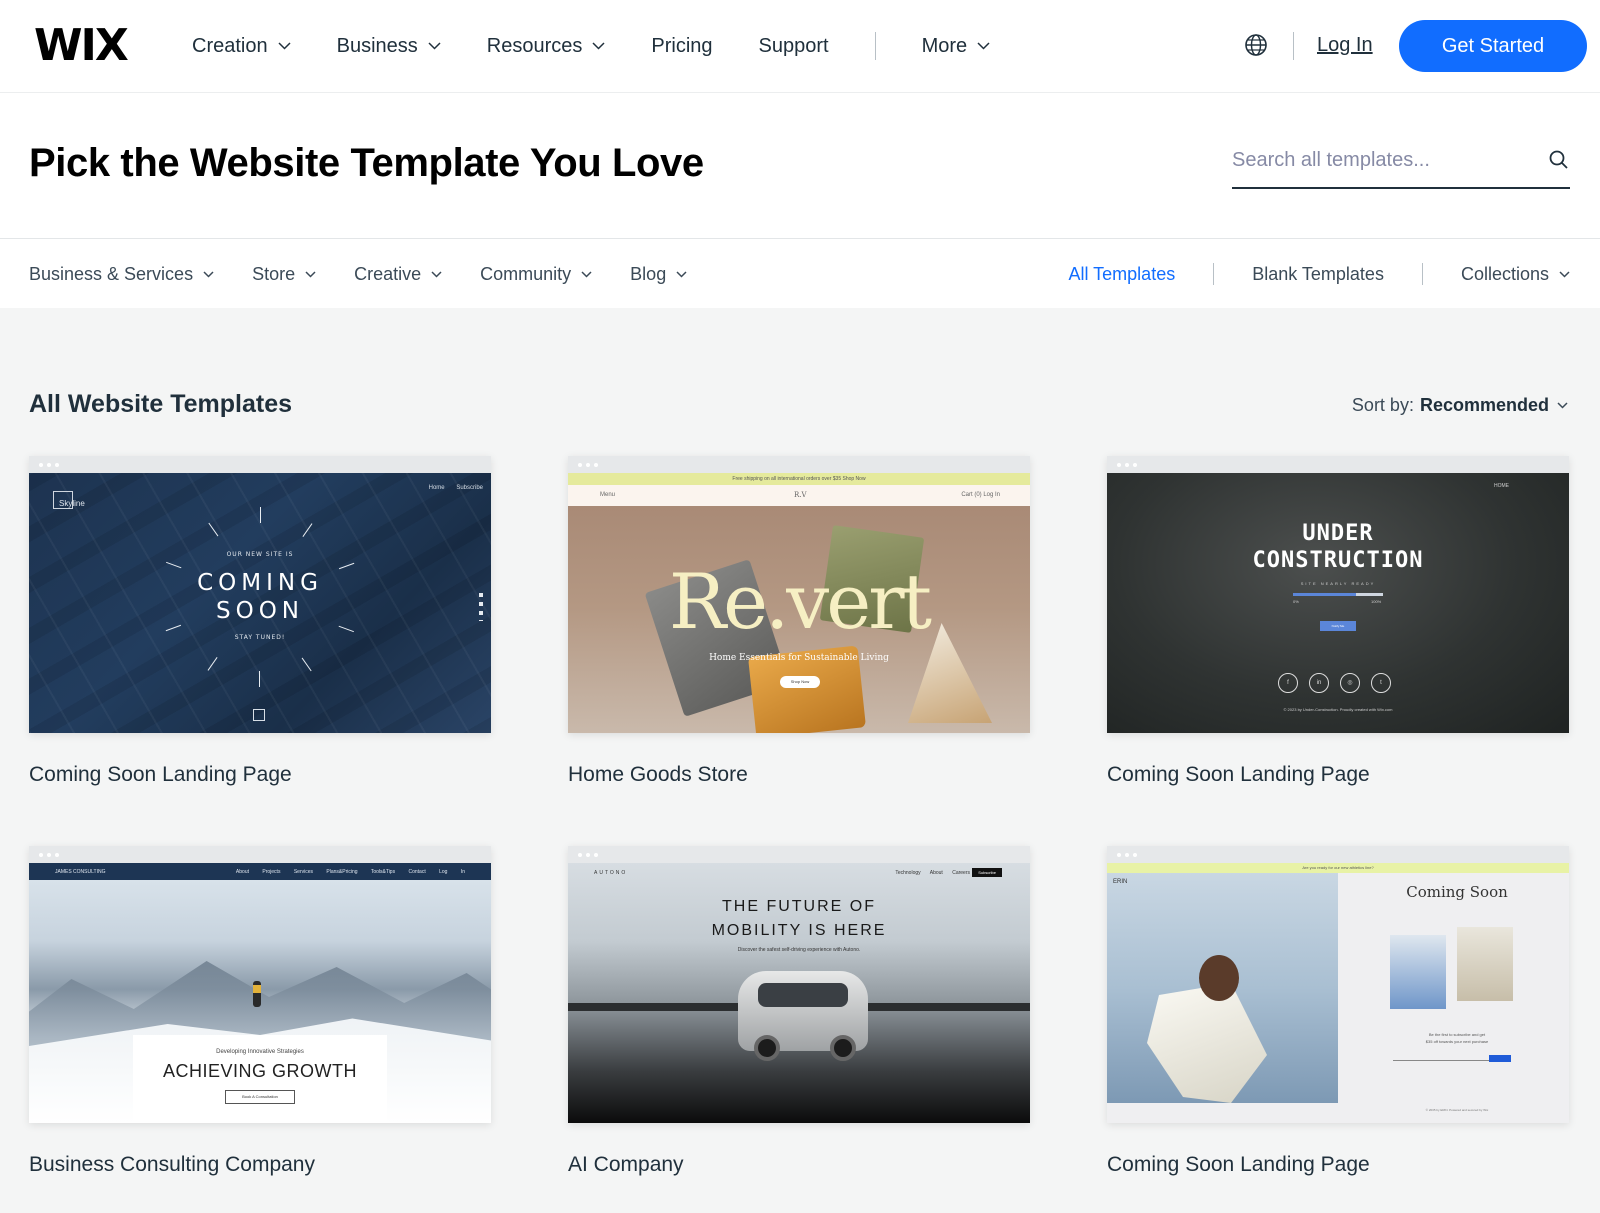 The width and height of the screenshot is (1600, 1213). I want to click on site-cart: Cart (0) Log In, so click(980, 495).